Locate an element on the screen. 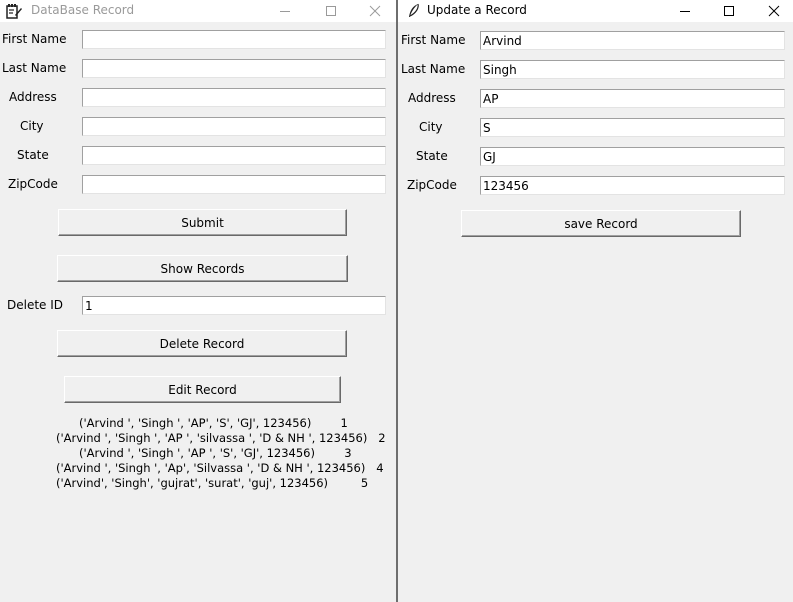  right-window-title: Update a Record is located at coordinates (477, 10).